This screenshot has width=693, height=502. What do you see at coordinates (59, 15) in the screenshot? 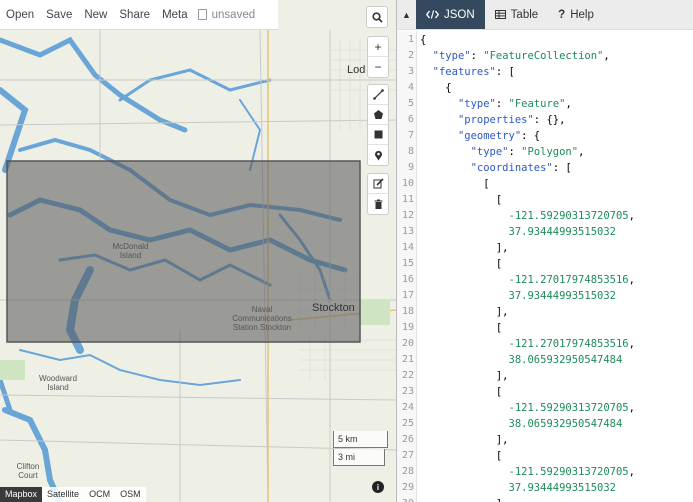
I see `save-button: Save` at bounding box center [59, 15].